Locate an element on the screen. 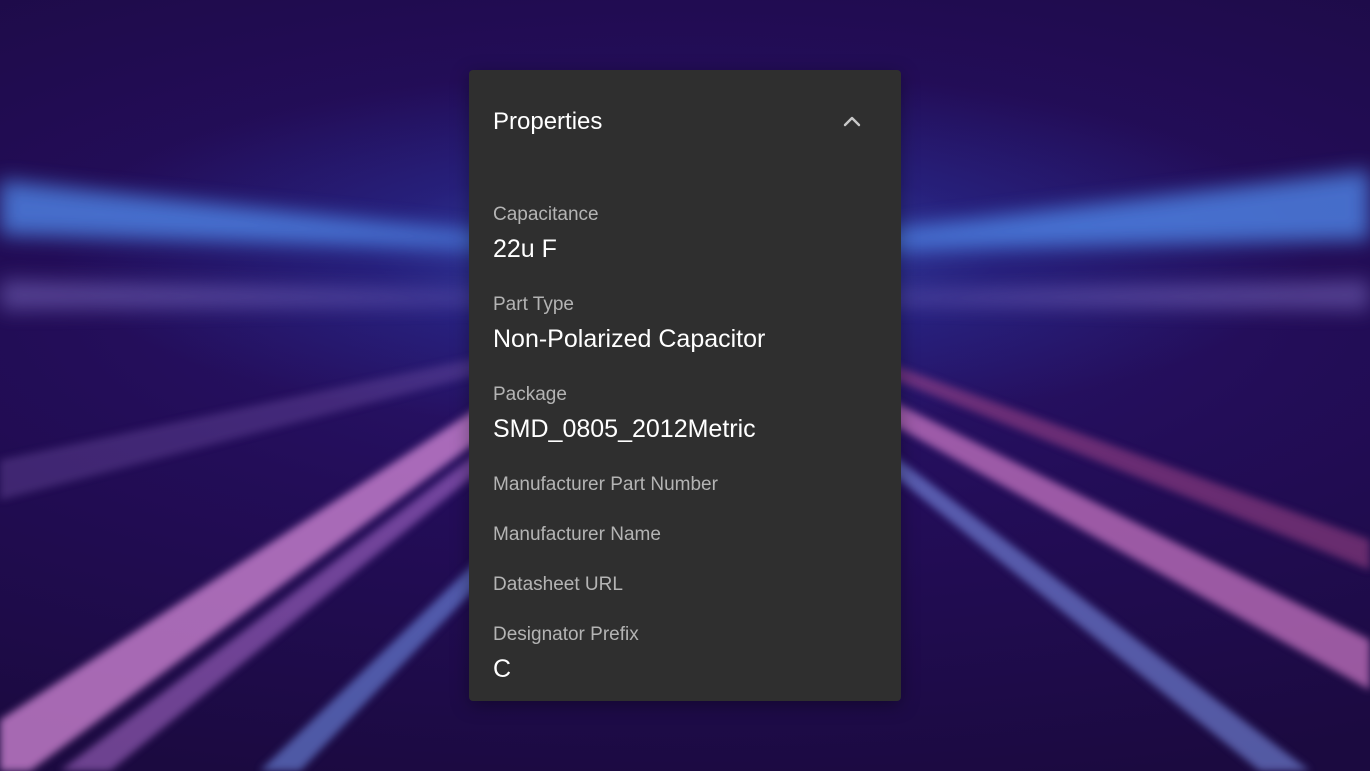  property-label: Manufacturer Name is located at coordinates (577, 534).